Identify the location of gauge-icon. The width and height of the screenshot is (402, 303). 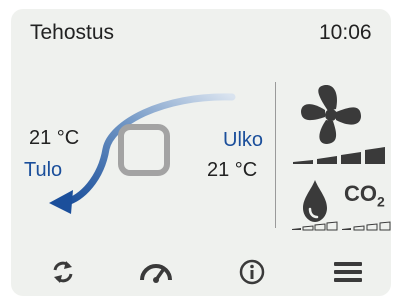
(156, 273).